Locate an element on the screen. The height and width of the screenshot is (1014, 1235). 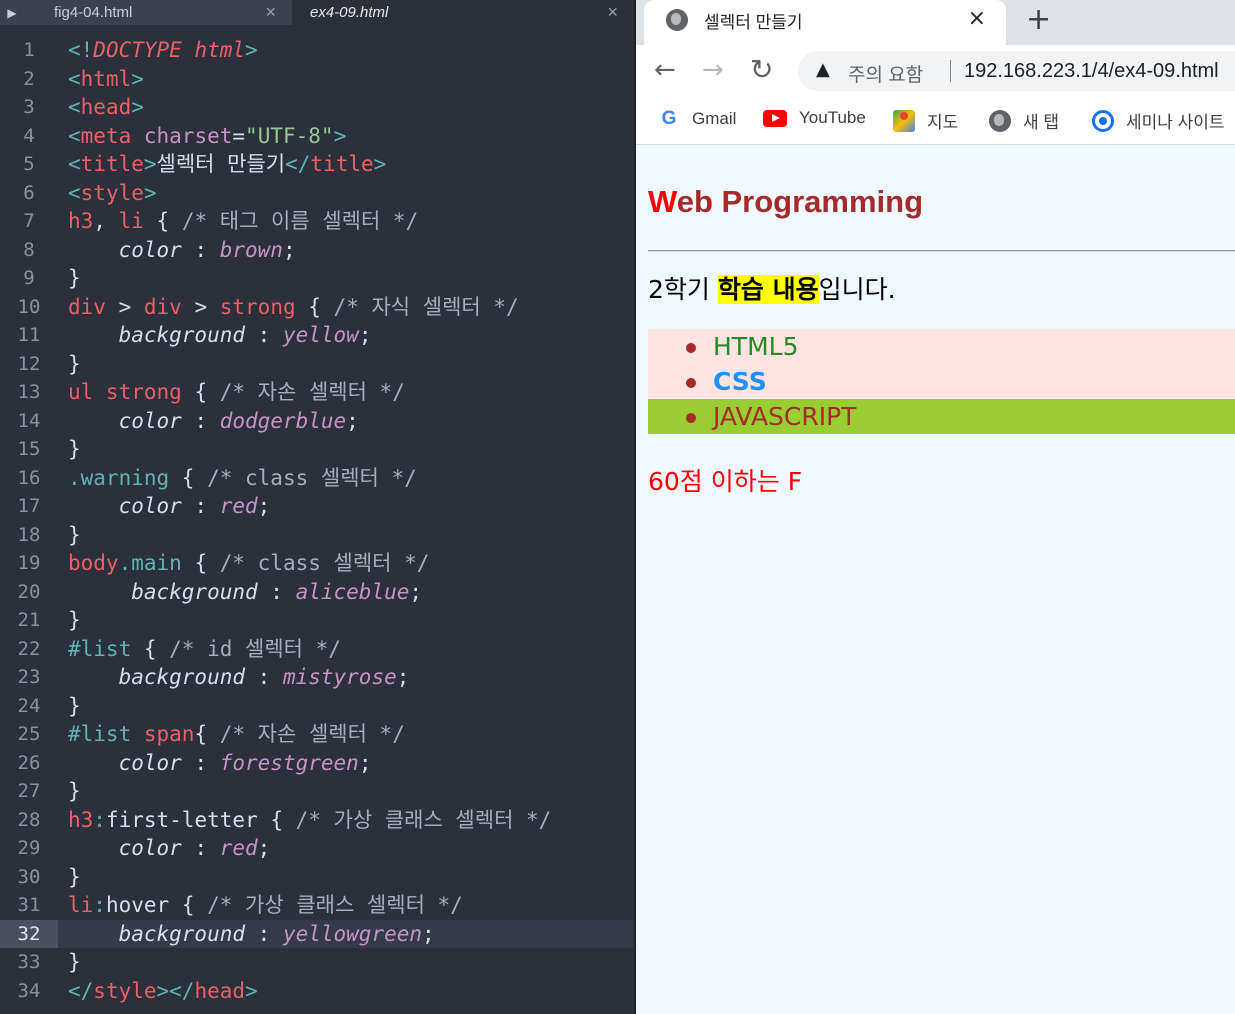
line-number: 34 is located at coordinates (29, 990).